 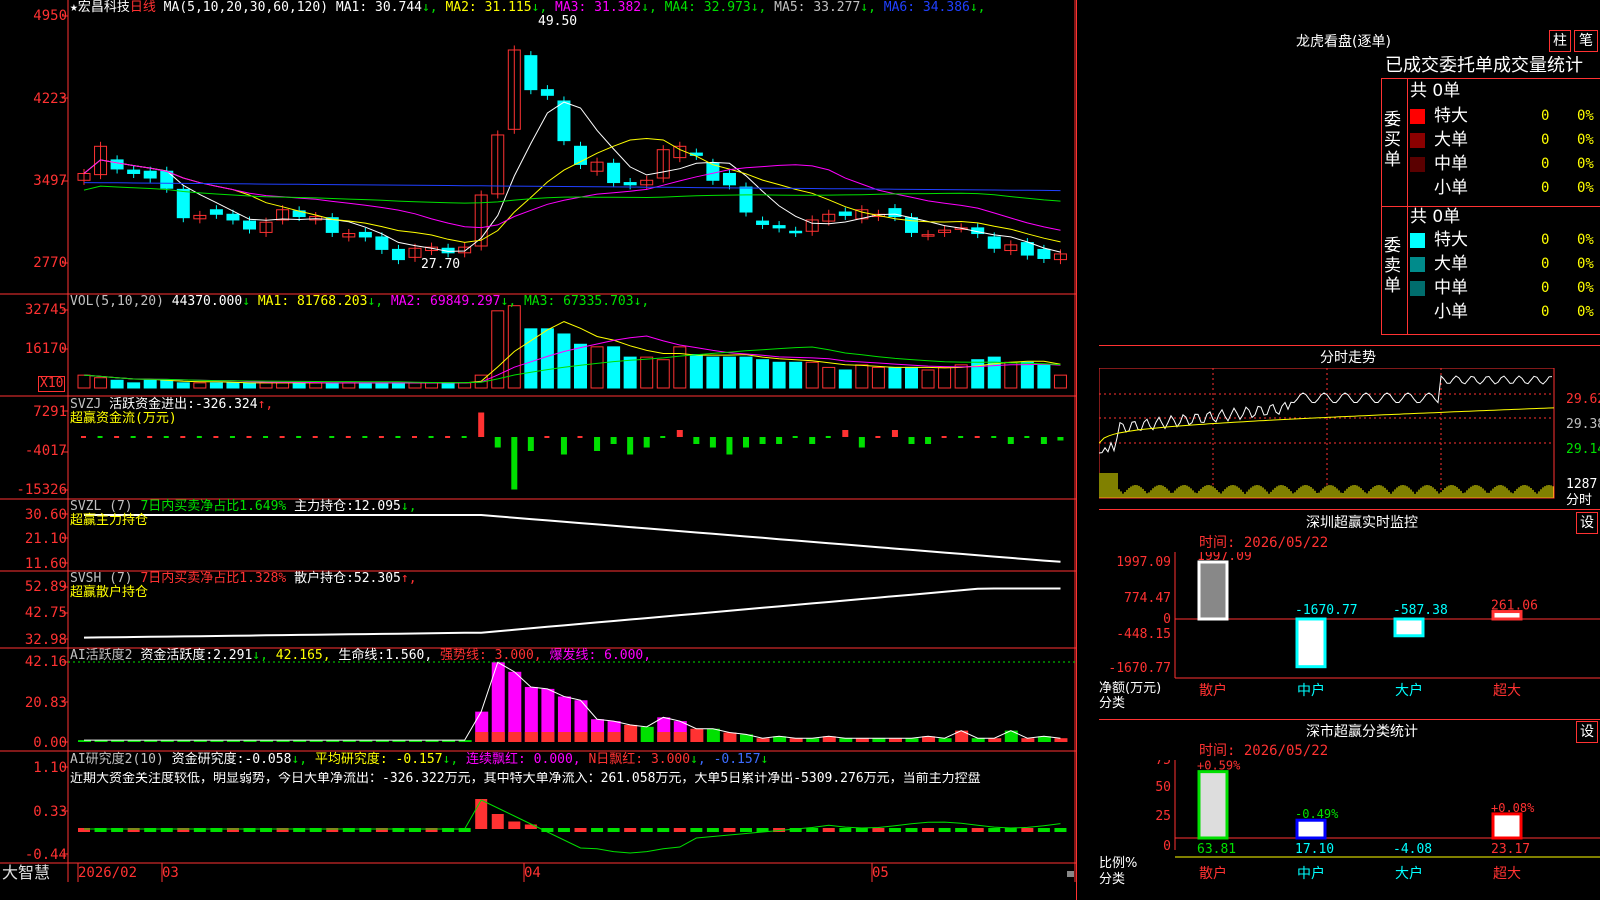 What do you see at coordinates (1139, 668) in the screenshot?
I see `realtime-y-tick: -1670.77` at bounding box center [1139, 668].